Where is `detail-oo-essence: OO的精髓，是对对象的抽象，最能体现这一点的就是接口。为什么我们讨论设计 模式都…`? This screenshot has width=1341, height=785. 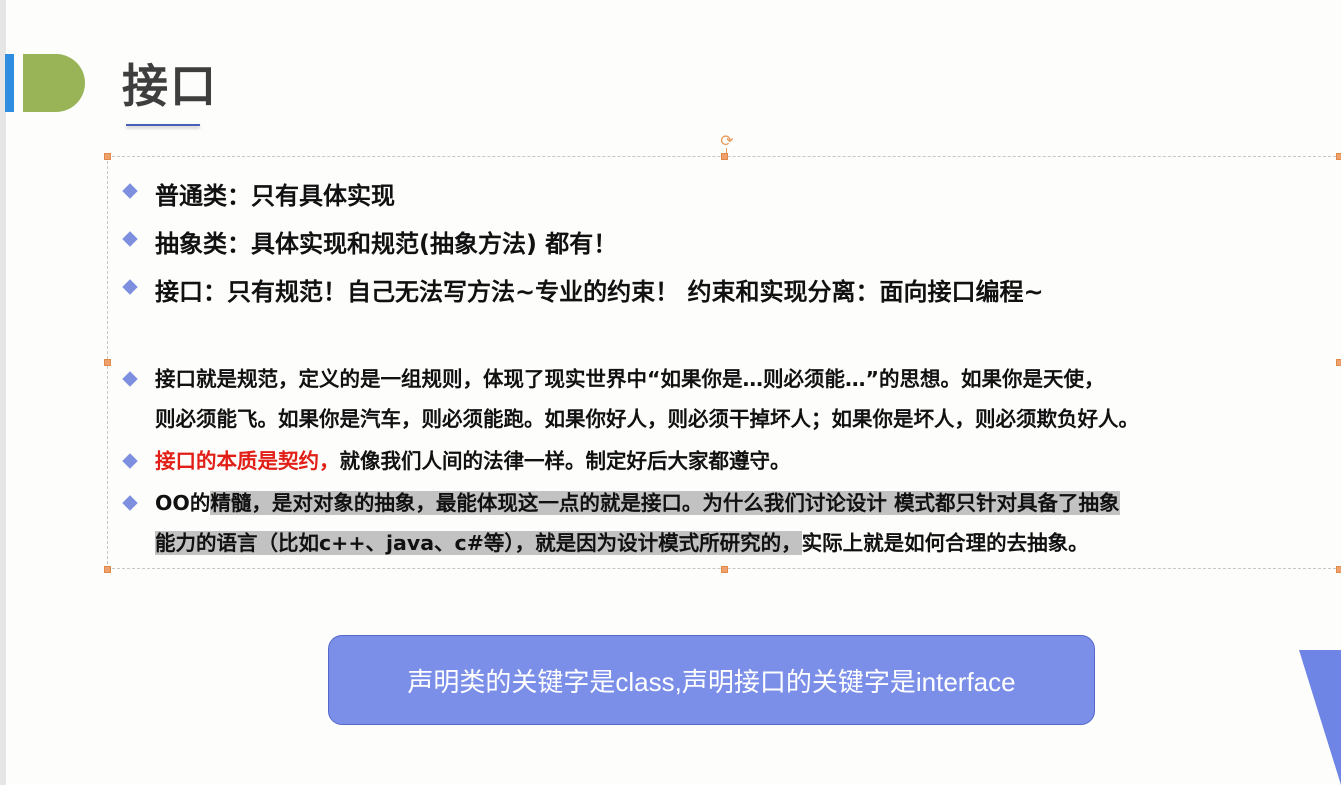 detail-oo-essence: OO的精髓，是对对象的抽象，最能体现这一点的就是接口。为什么我们讨论设计 模式都… is located at coordinates (727, 523).